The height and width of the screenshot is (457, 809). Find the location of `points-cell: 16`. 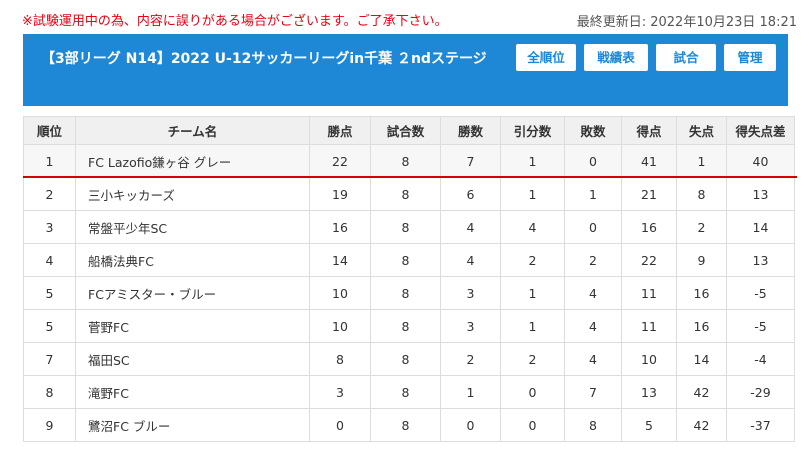

points-cell: 16 is located at coordinates (340, 227).